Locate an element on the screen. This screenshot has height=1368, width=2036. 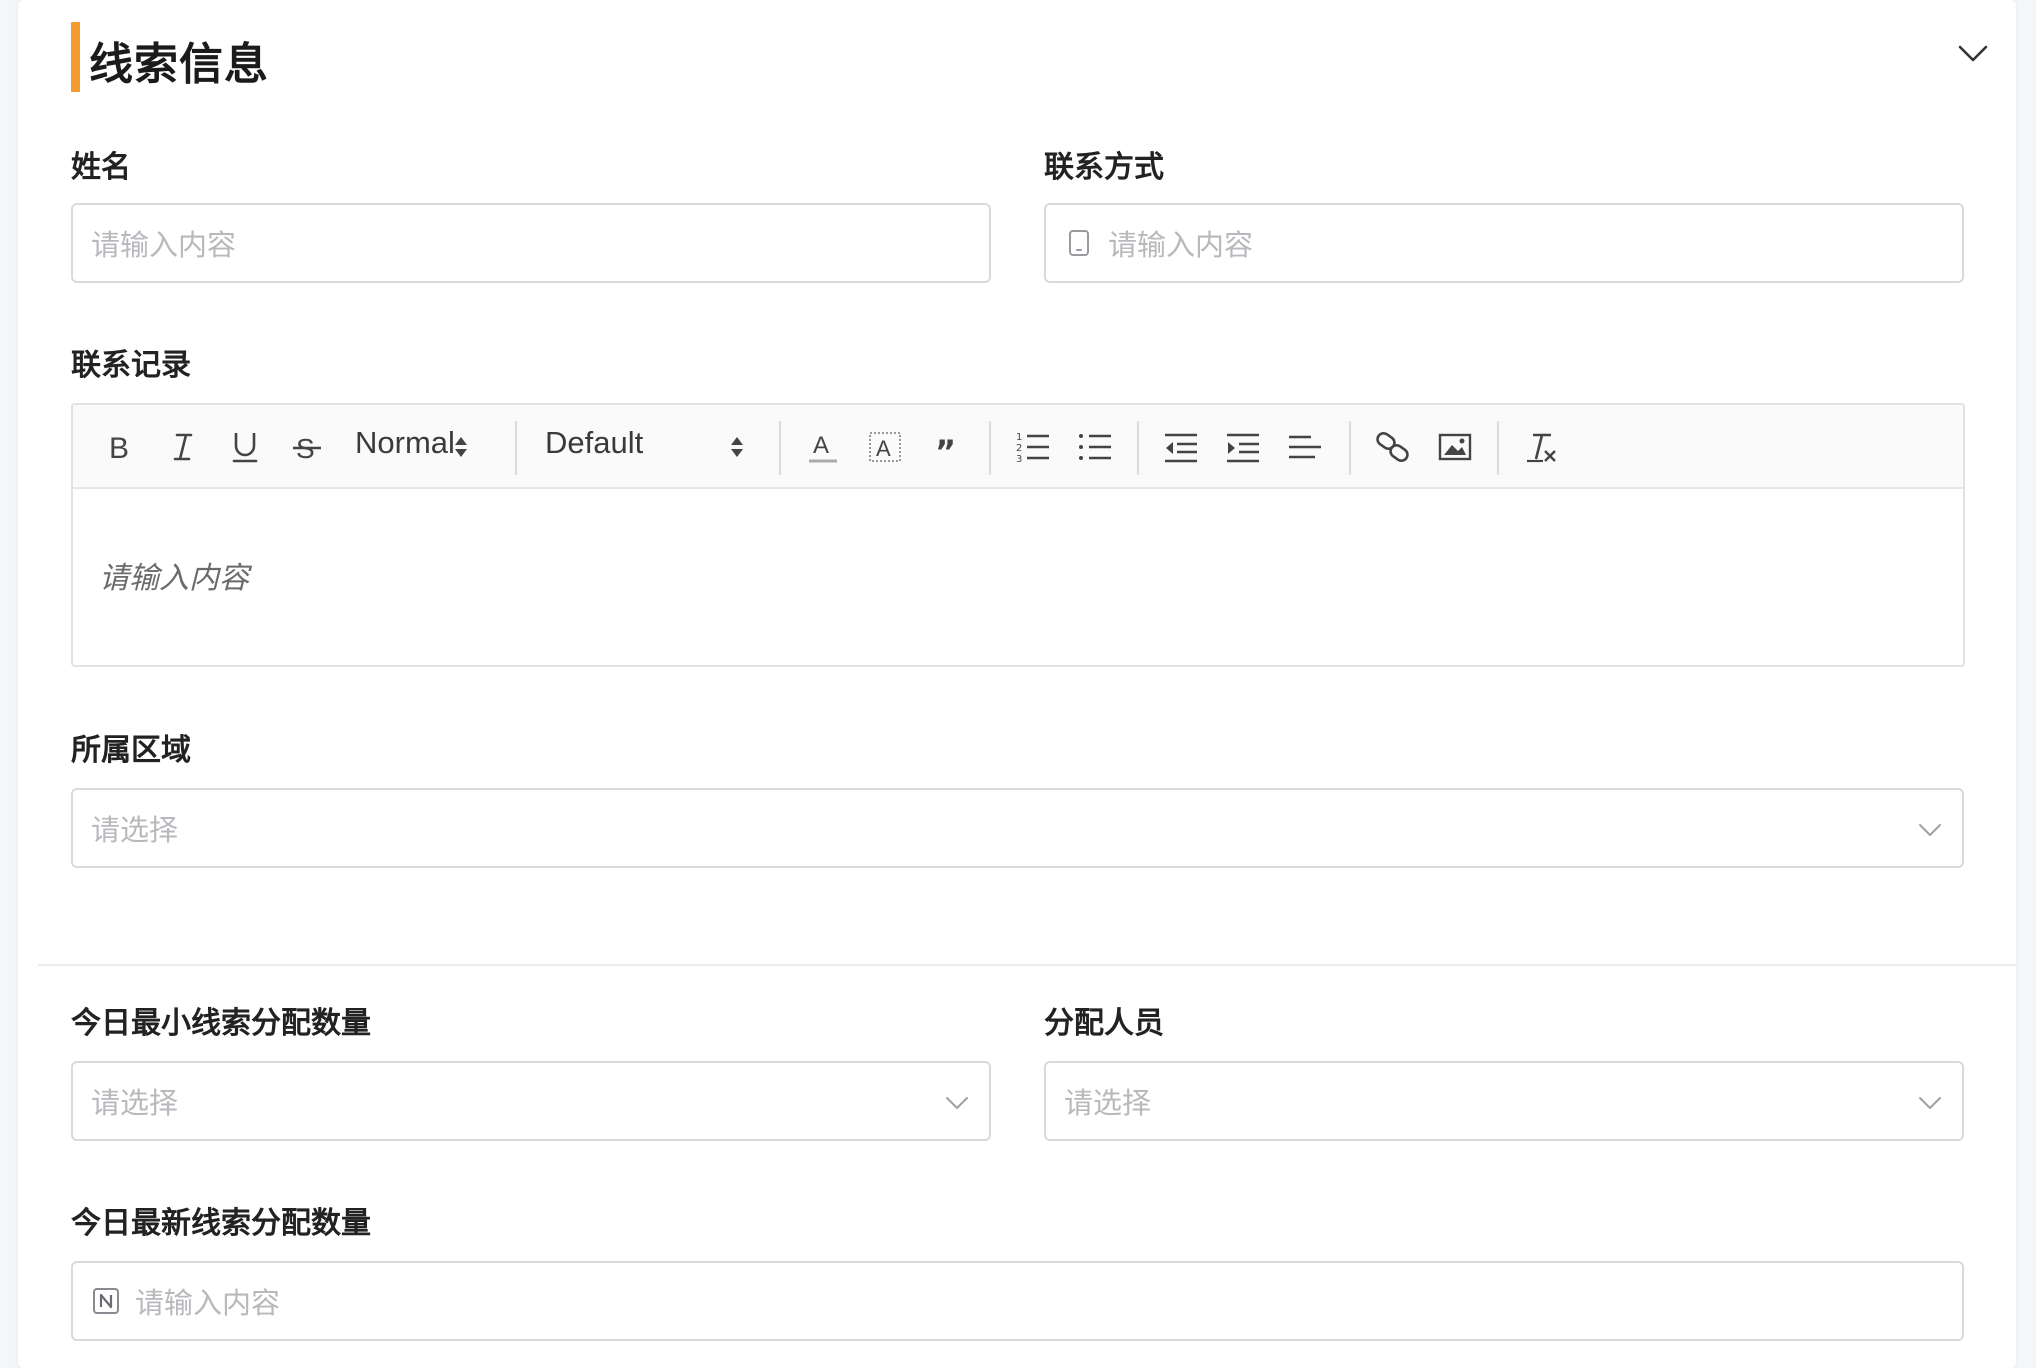
min-count-select: 请选择 is located at coordinates (531, 1101).